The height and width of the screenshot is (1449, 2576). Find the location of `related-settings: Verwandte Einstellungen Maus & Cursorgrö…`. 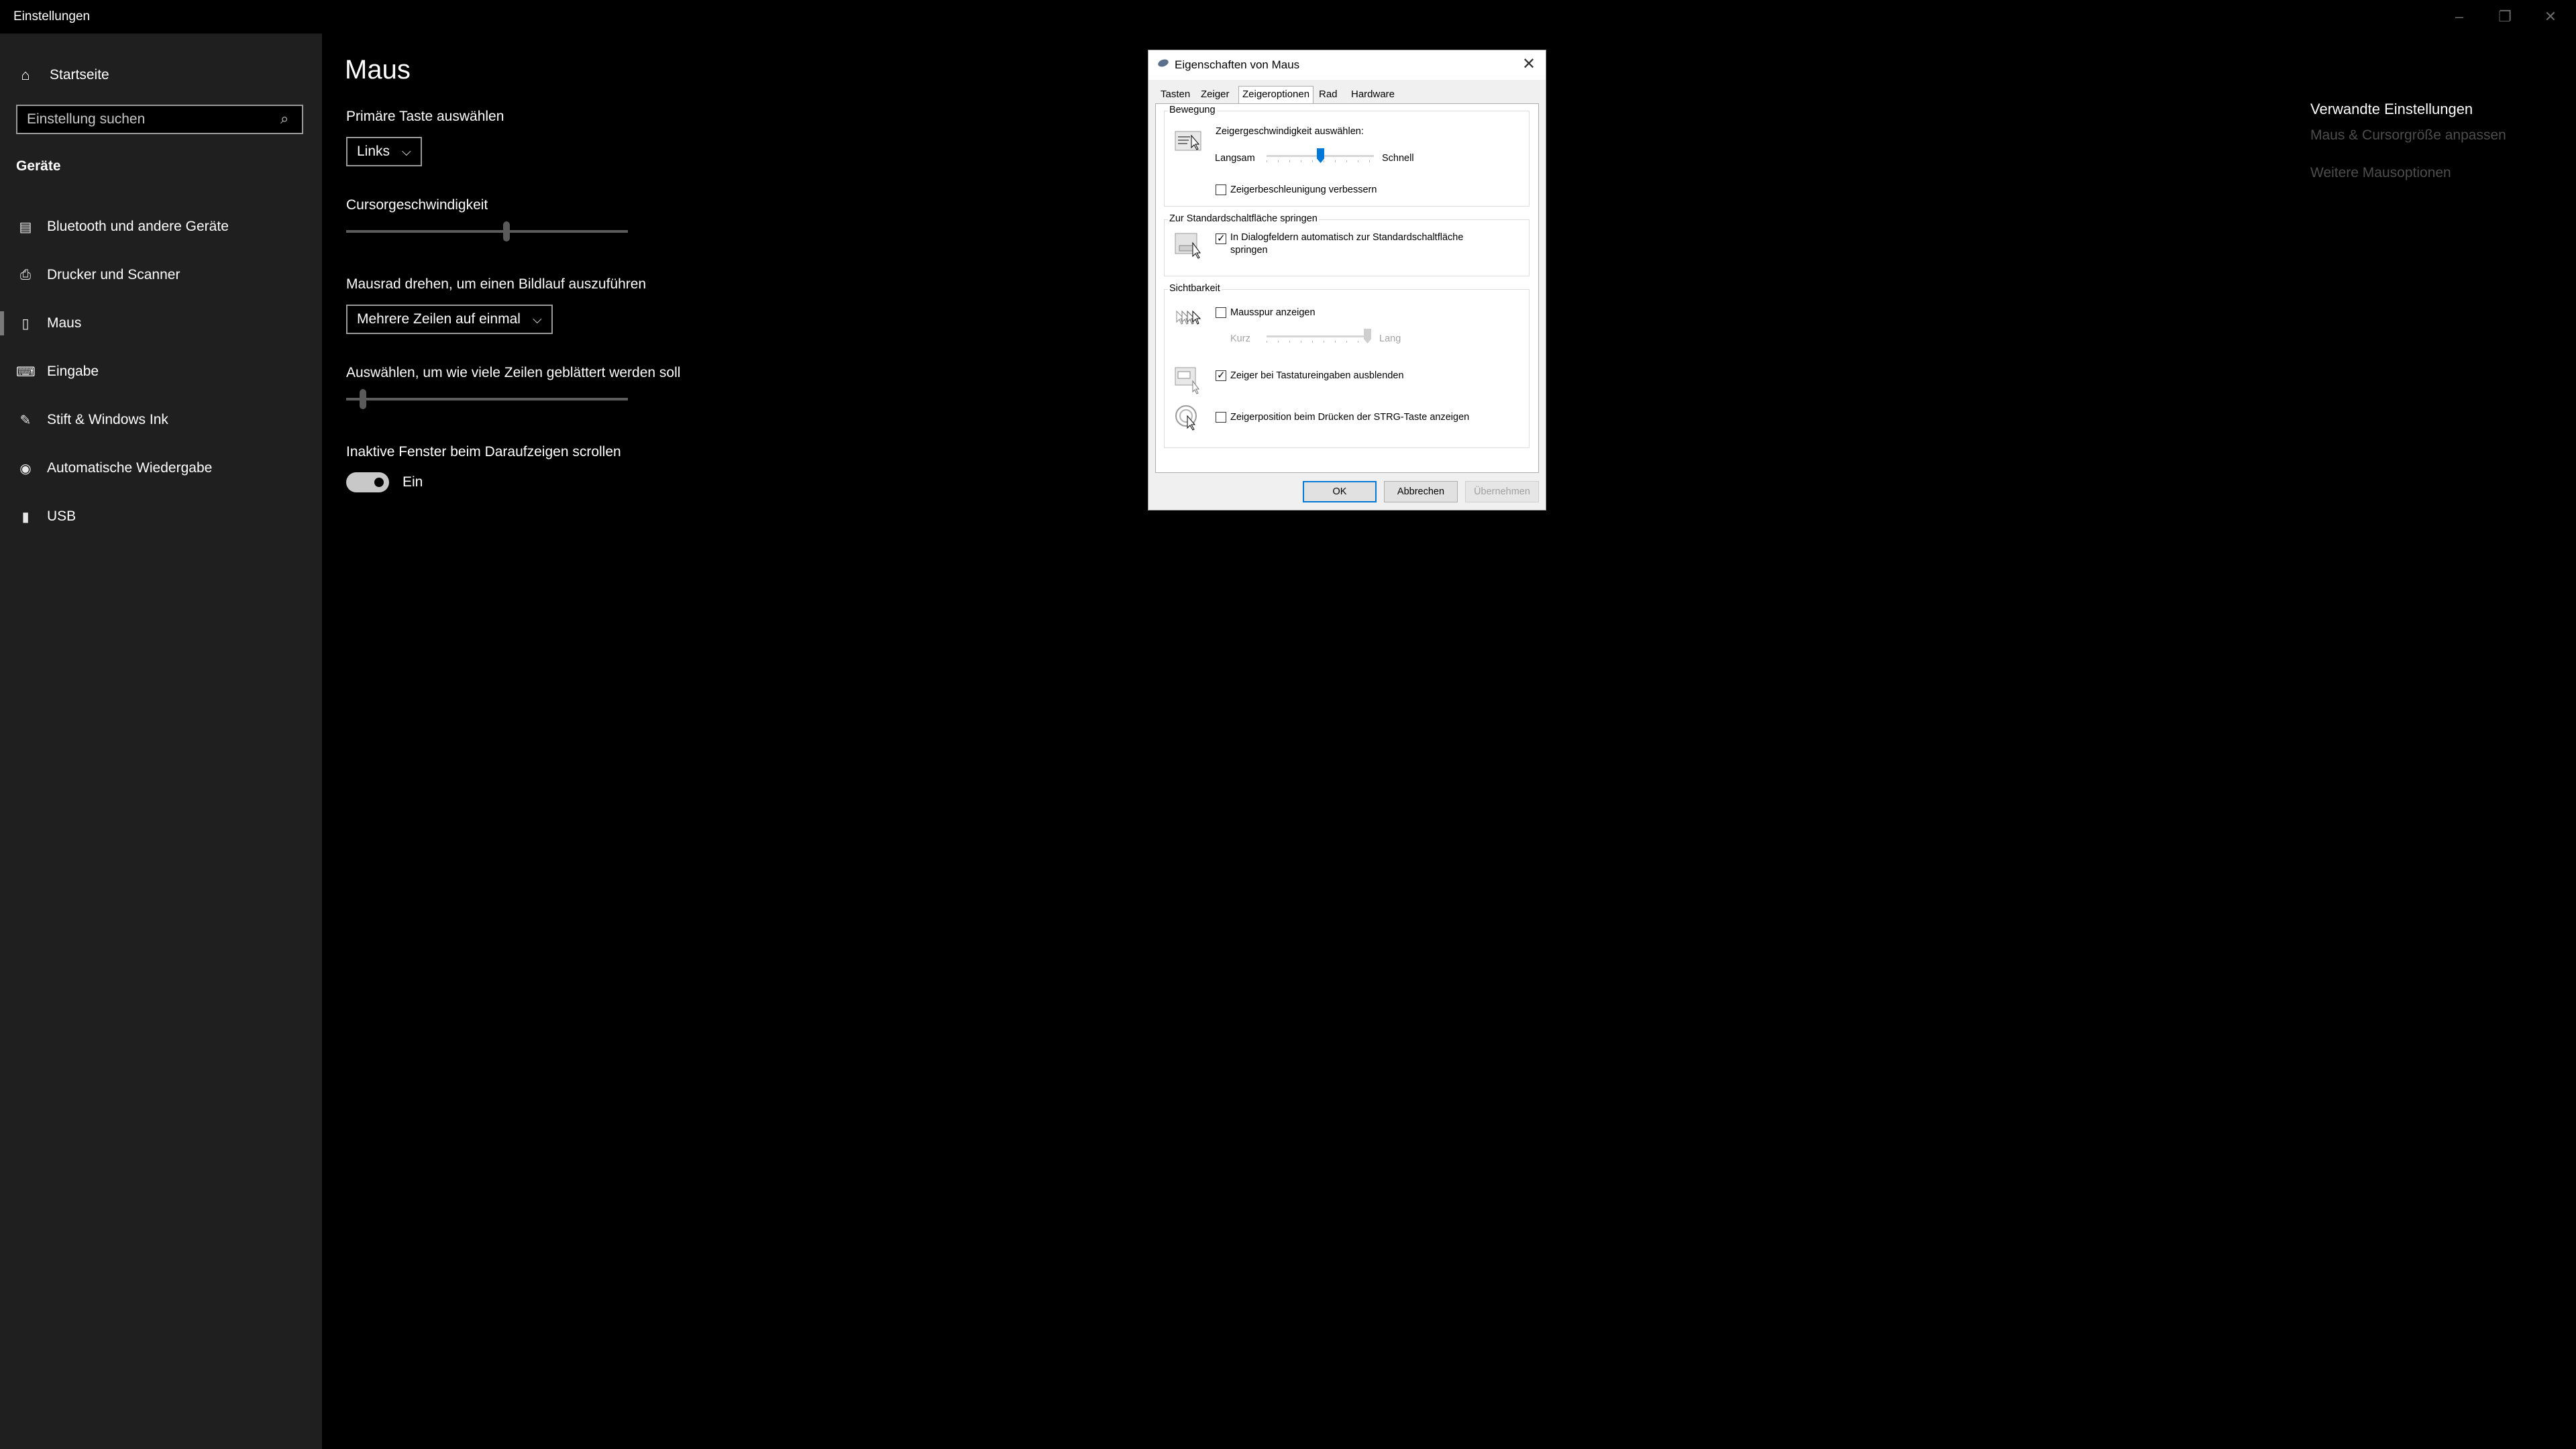

related-settings: Verwandte Einstellungen Maus & Cursorgrö… is located at coordinates (2408, 141).